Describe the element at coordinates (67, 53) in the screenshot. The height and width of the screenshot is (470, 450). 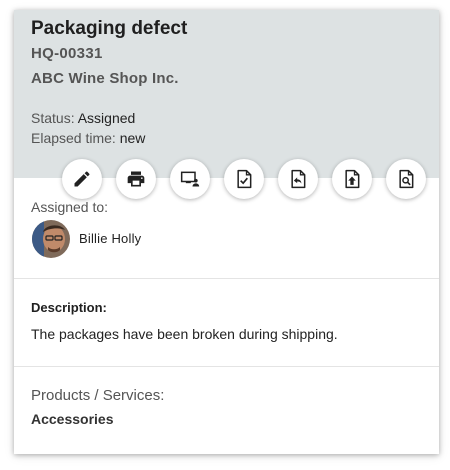
I see `ticket-id: HQ-00331` at that location.